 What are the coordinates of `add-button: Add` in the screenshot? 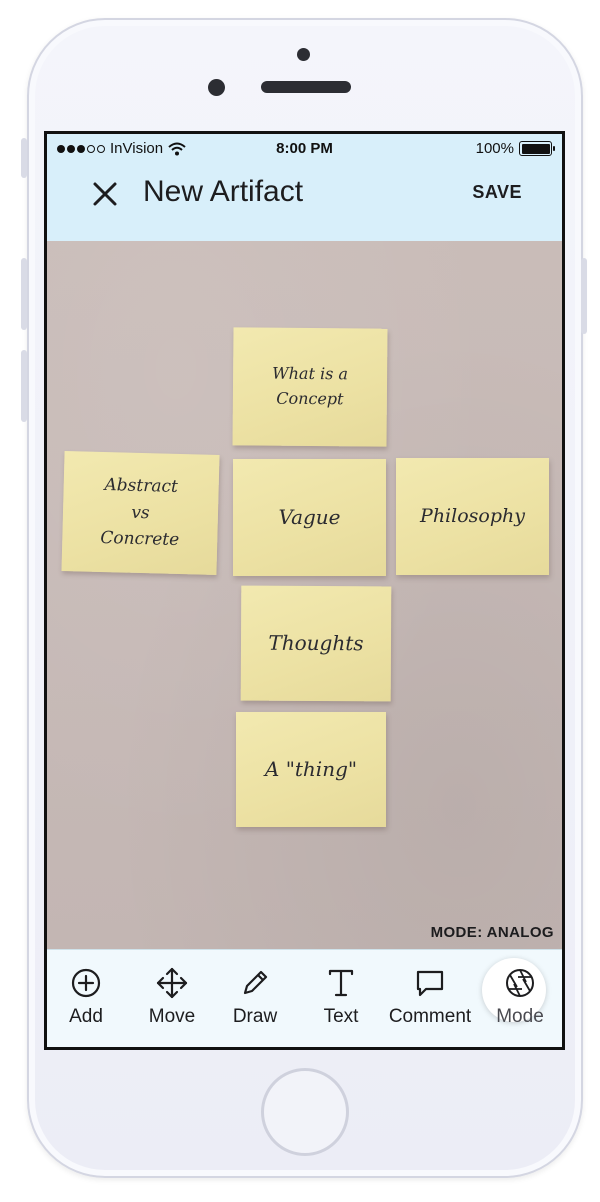 It's located at (86, 998).